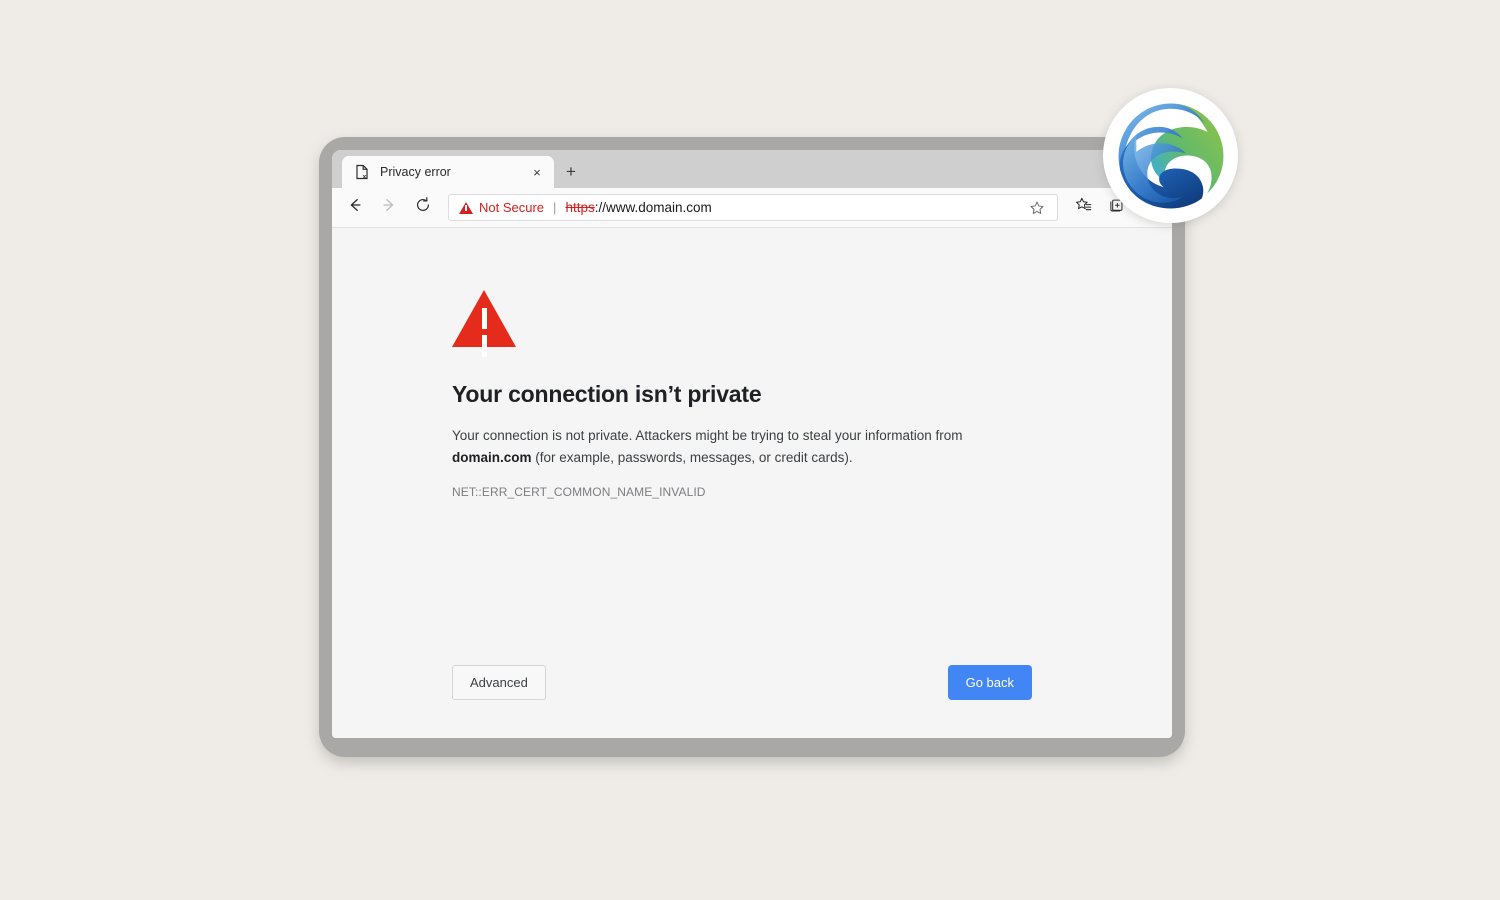  What do you see at coordinates (579, 492) in the screenshot?
I see `error-code: NET::ERR_CERT_COMMON_NAME_INVALID` at bounding box center [579, 492].